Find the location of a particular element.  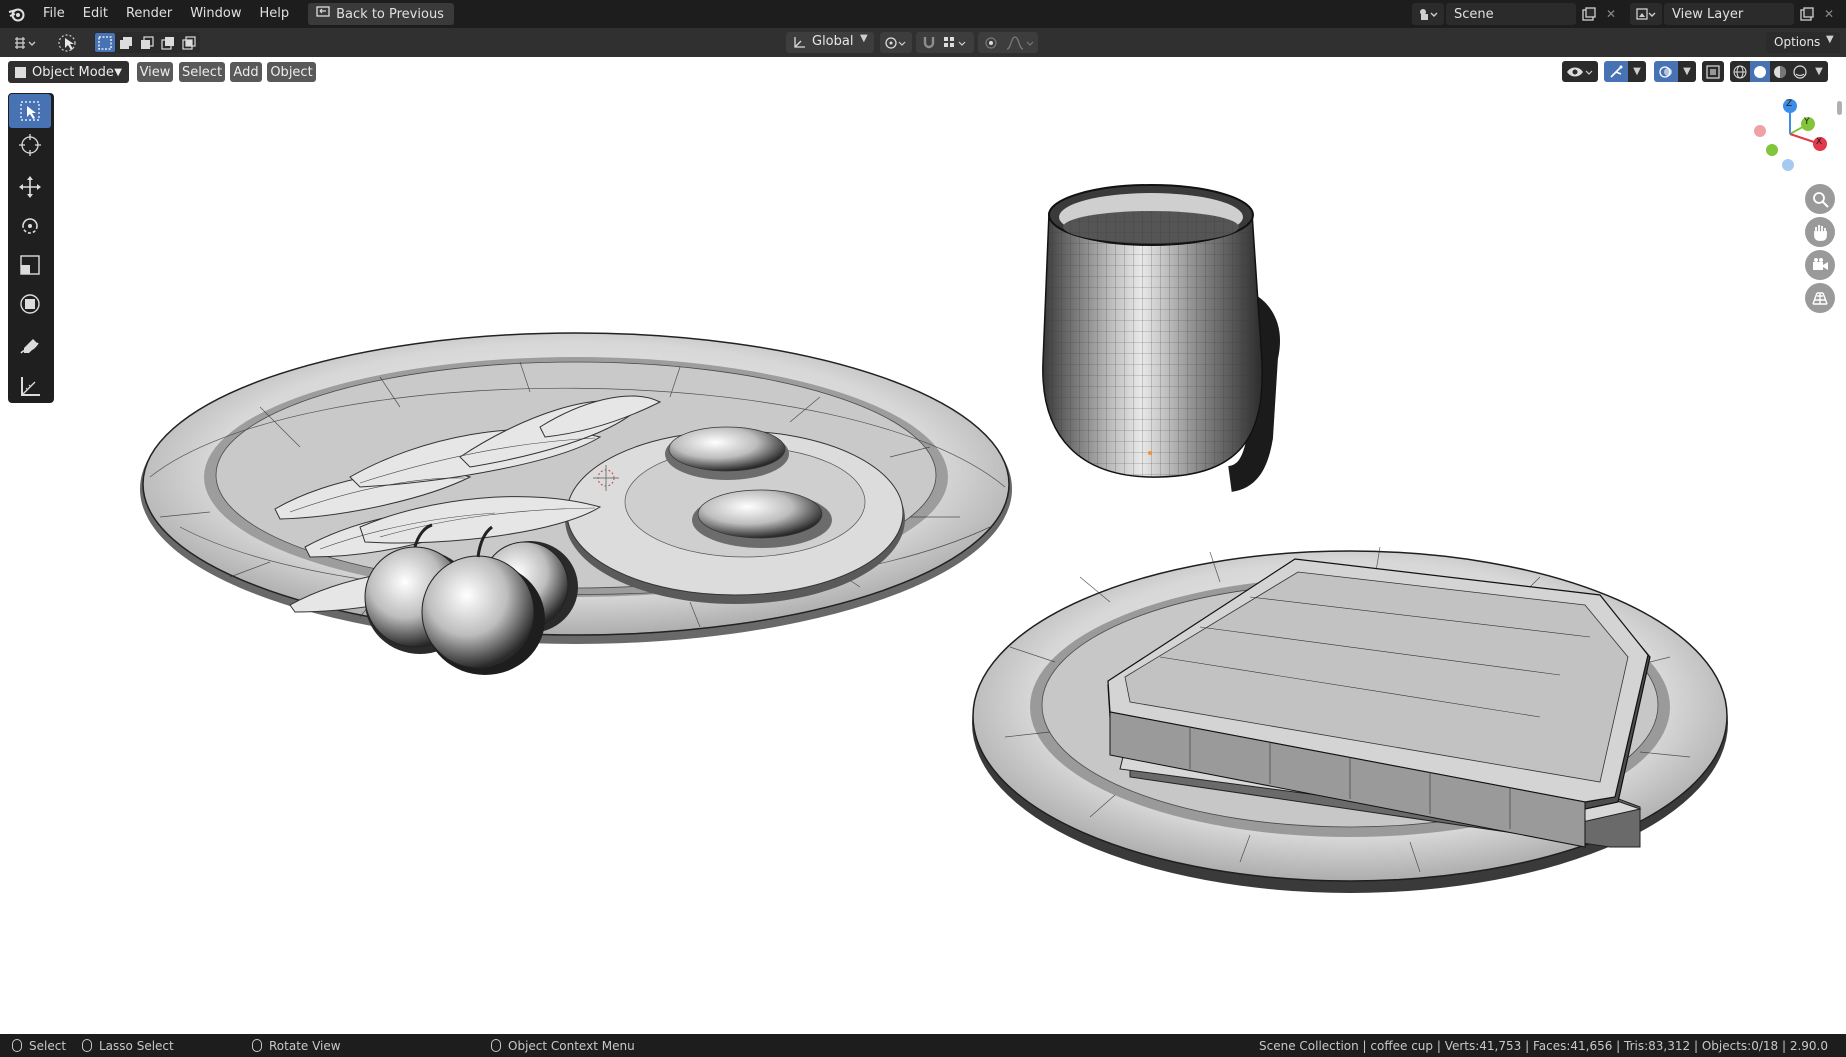

falloff-curve-icon is located at coordinates (1020, 42).